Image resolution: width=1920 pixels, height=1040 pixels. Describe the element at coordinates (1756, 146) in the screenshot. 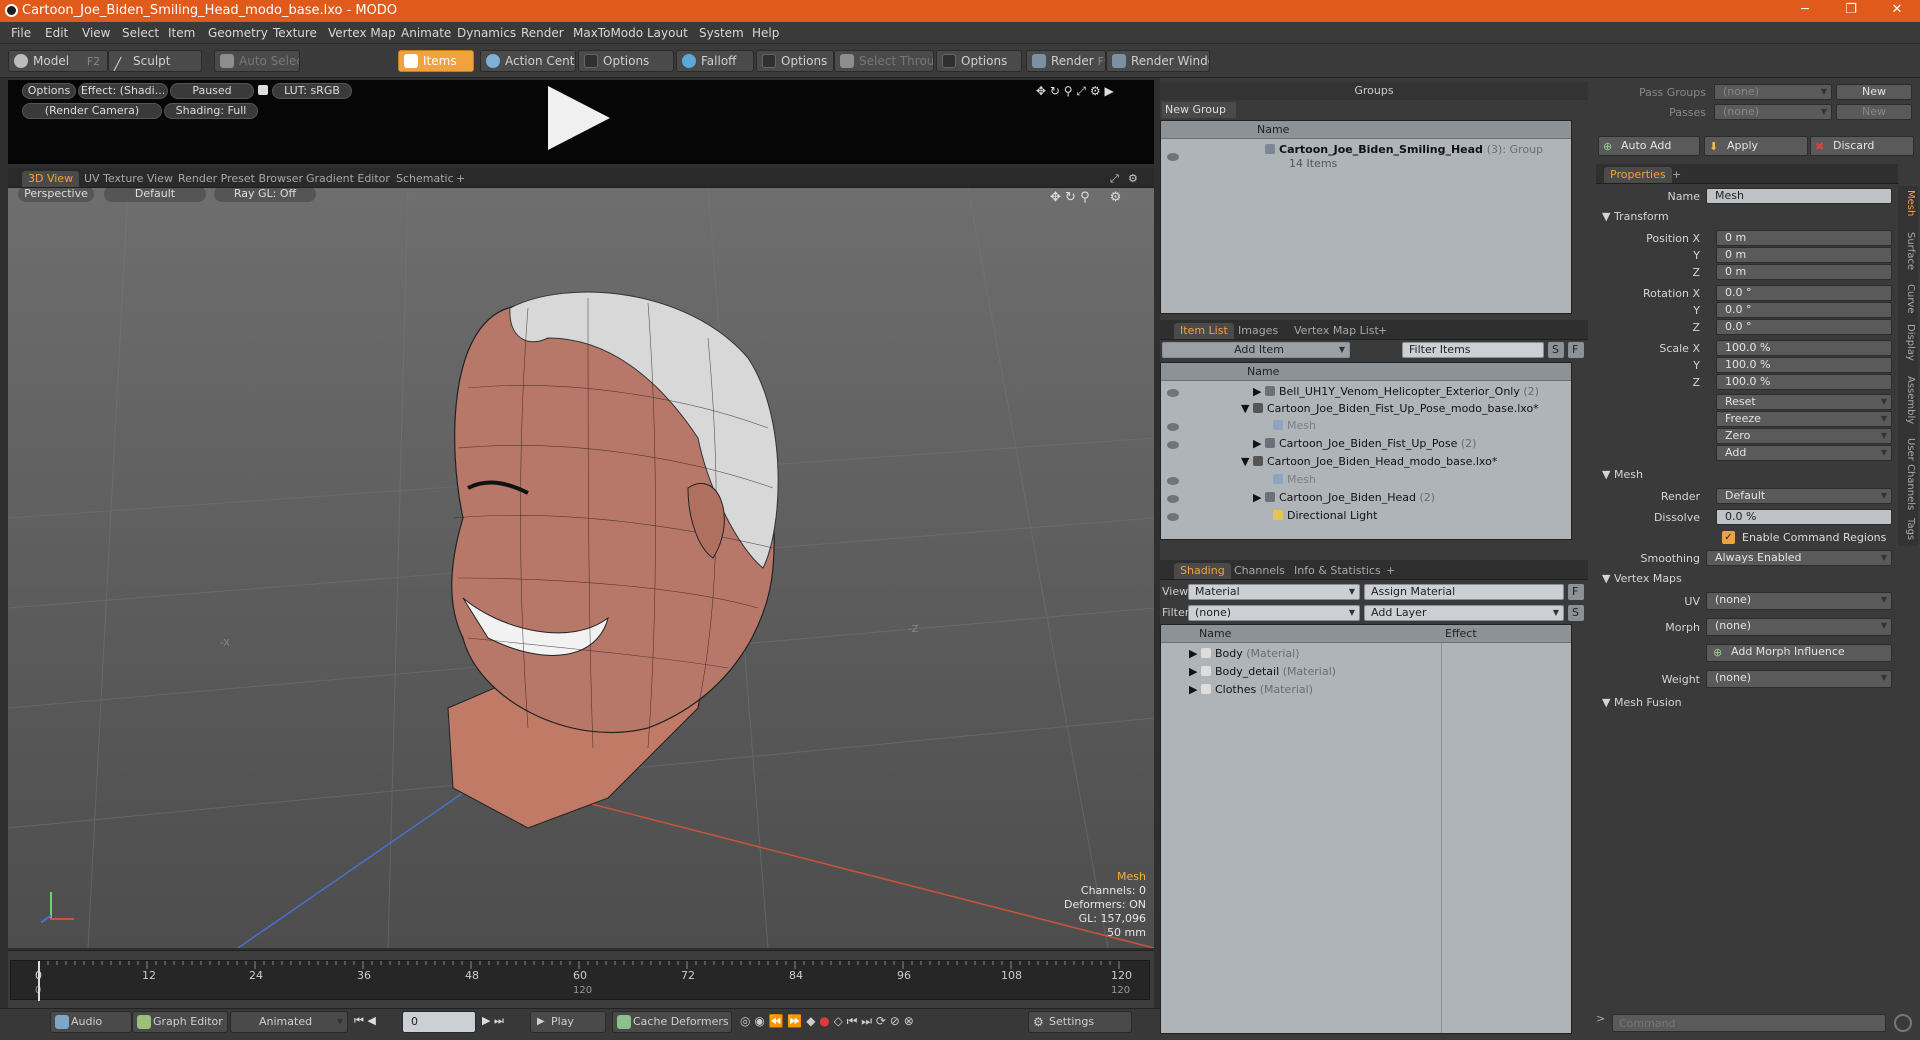

I see `apply-button: ⬇ Apply` at that location.